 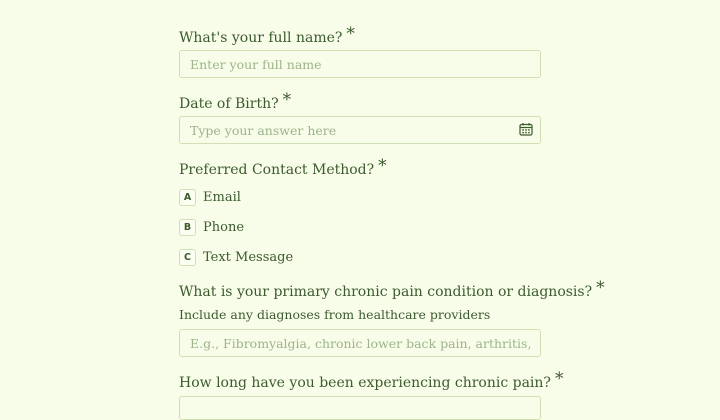 I want to click on dob-field, so click(x=360, y=130).